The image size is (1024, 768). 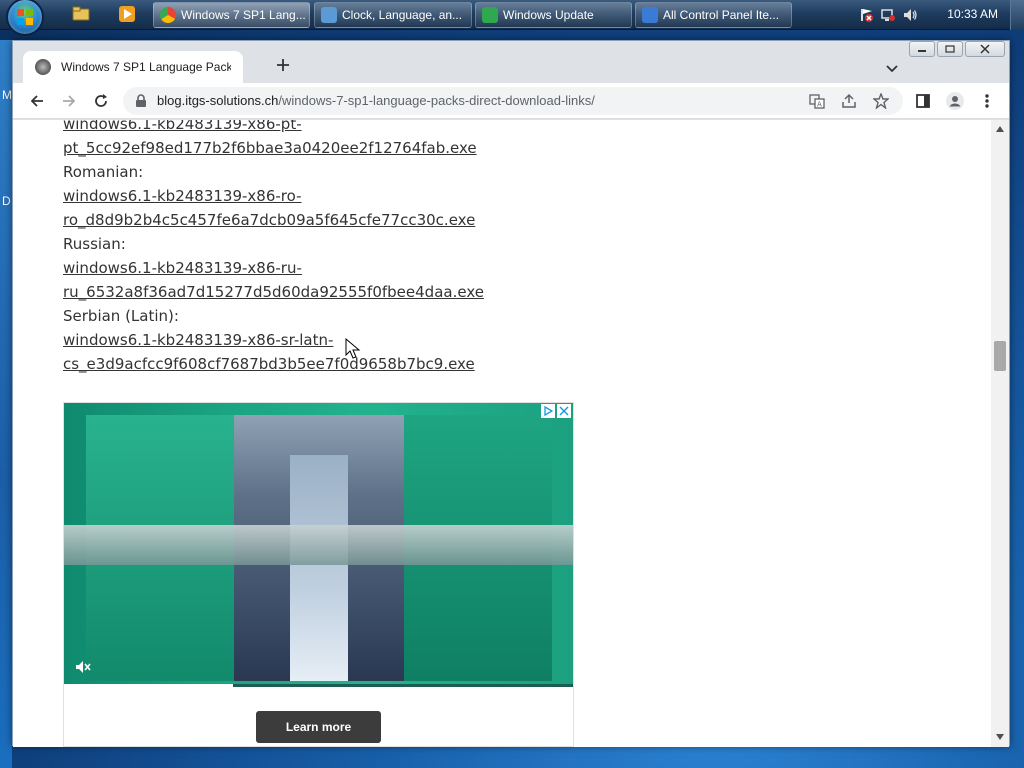 I want to click on show-desktop-button, so click(x=1017, y=15).